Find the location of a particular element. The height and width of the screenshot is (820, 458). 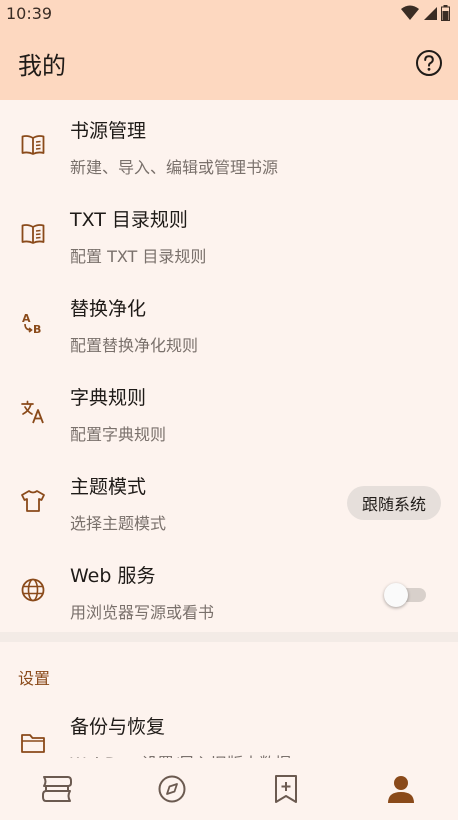

theme-mode-selector: 跟随系统 is located at coordinates (393, 503).